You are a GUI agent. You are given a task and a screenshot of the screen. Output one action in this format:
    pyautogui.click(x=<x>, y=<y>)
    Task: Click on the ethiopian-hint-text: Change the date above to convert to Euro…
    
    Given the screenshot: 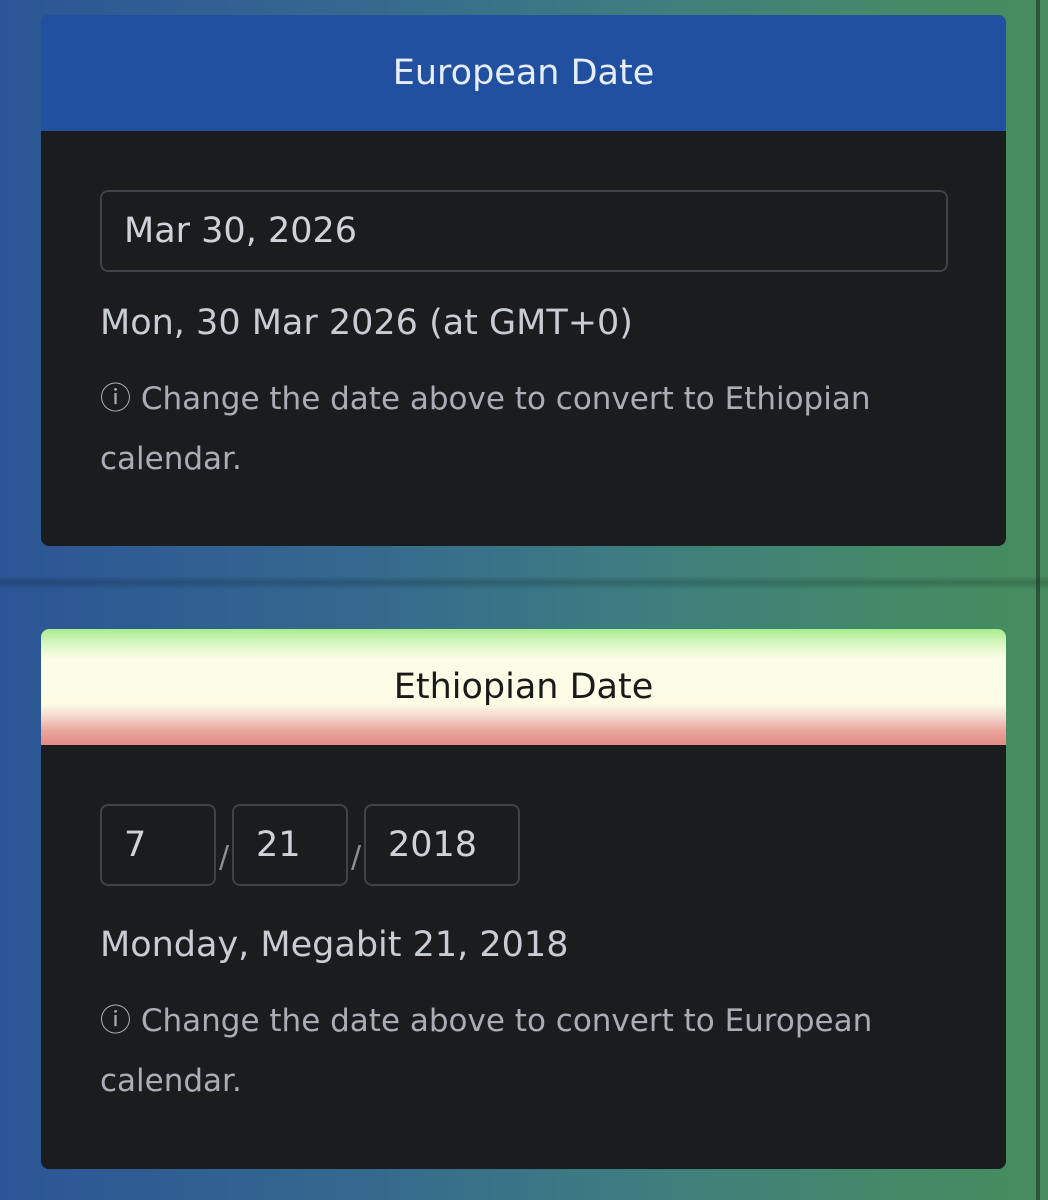 What is the action you would take?
    pyautogui.click(x=486, y=1051)
    